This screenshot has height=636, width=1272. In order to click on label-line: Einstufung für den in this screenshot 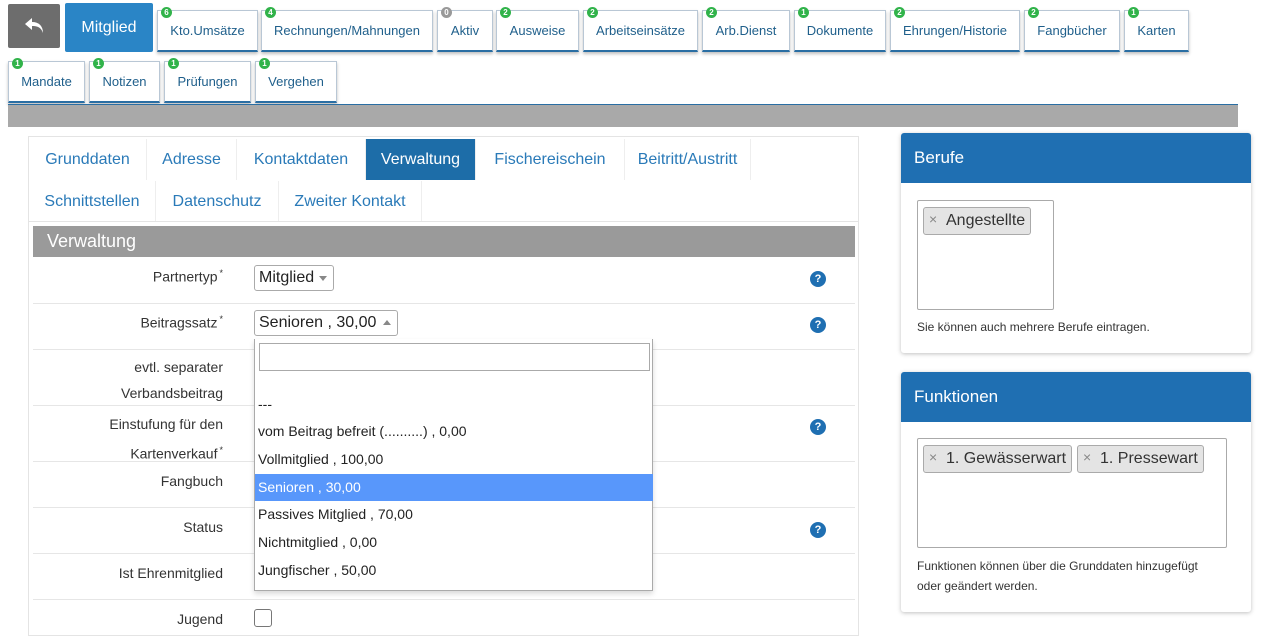, I will do `click(166, 424)`.